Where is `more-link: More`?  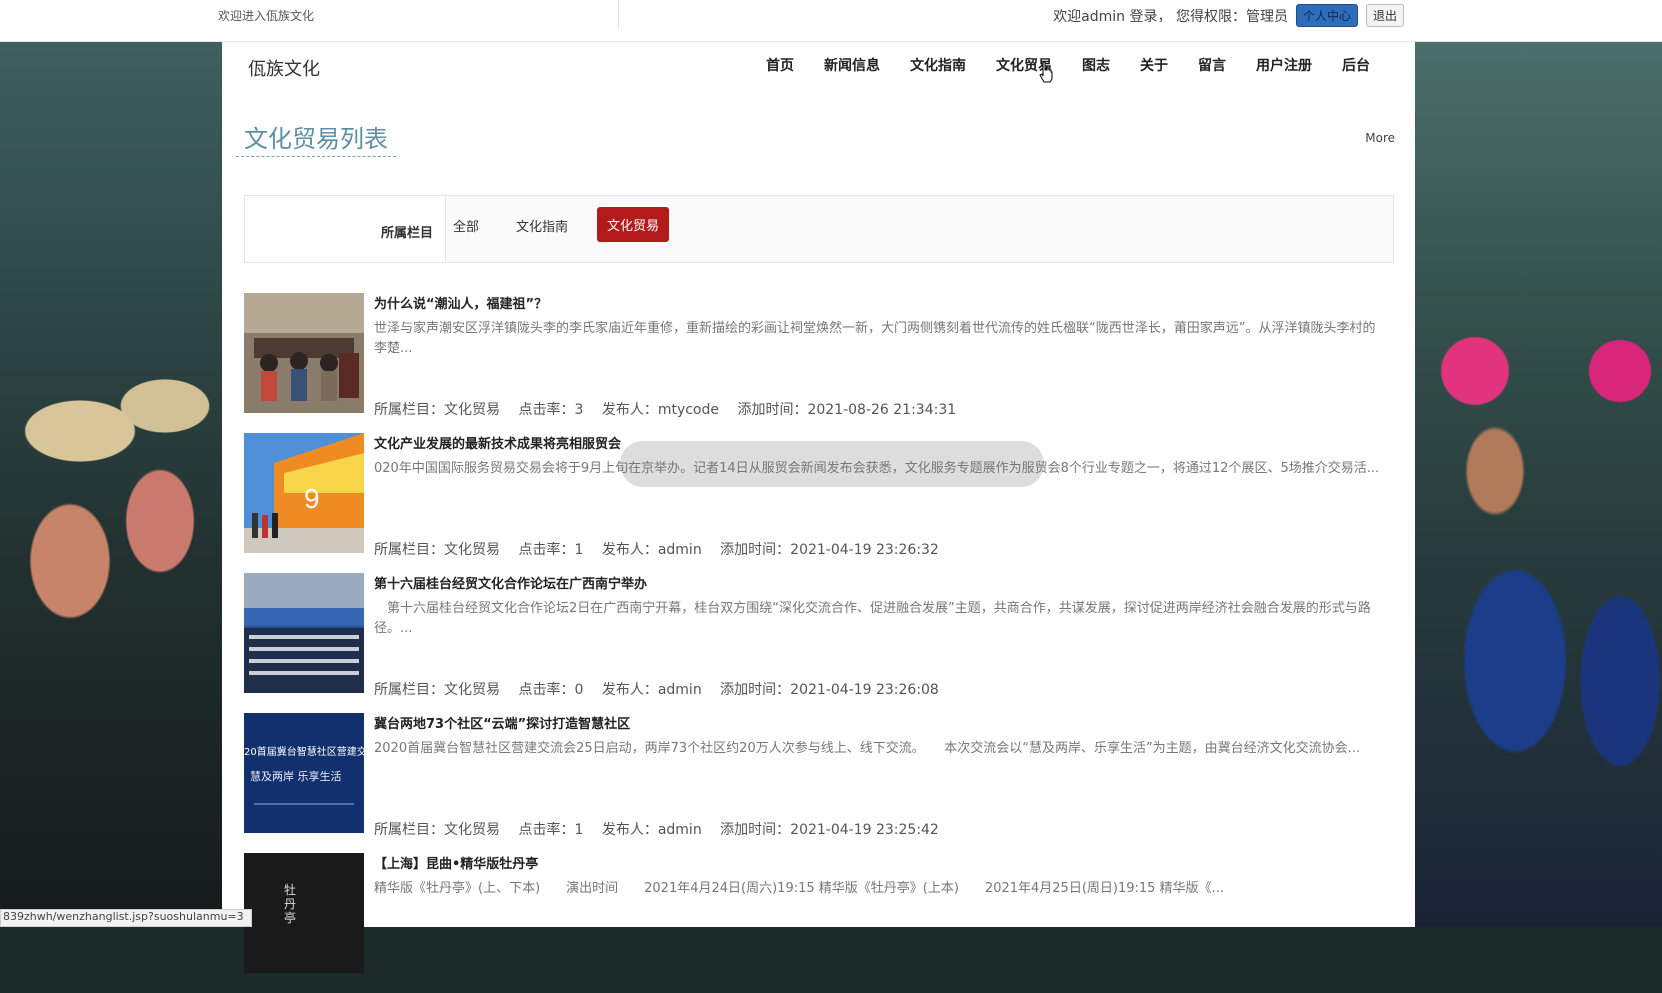
more-link: More is located at coordinates (1380, 138).